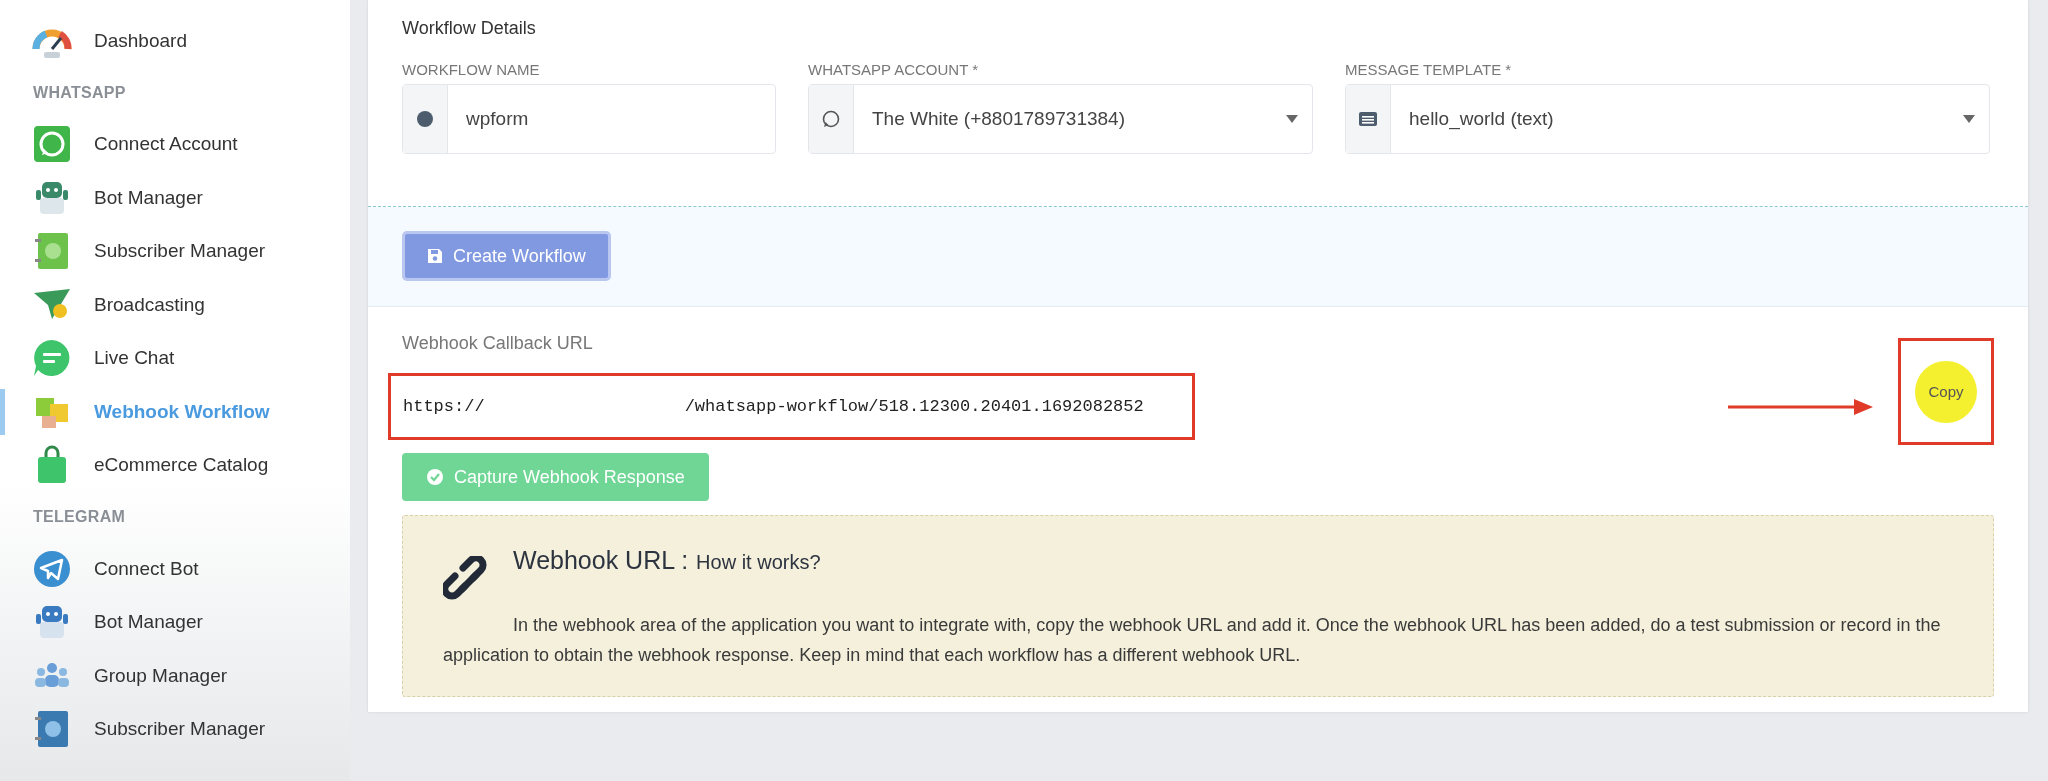 The image size is (2048, 781). What do you see at coordinates (1368, 119) in the screenshot?
I see `list-icon` at bounding box center [1368, 119].